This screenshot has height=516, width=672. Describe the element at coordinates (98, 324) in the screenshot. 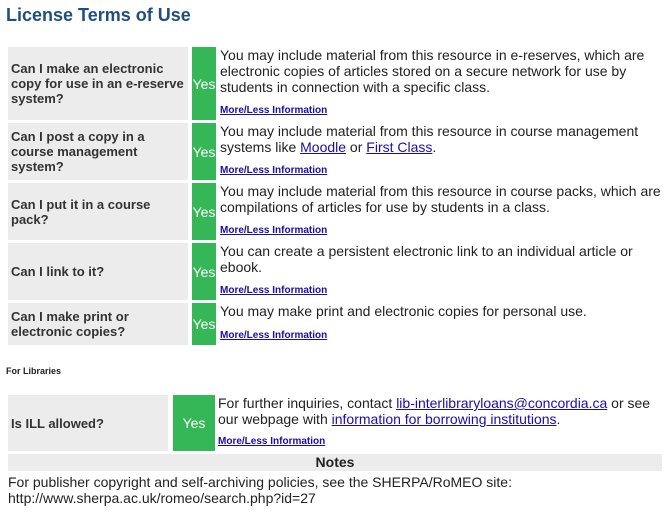

I see `term-question: Can I make print or electronic copies?` at that location.